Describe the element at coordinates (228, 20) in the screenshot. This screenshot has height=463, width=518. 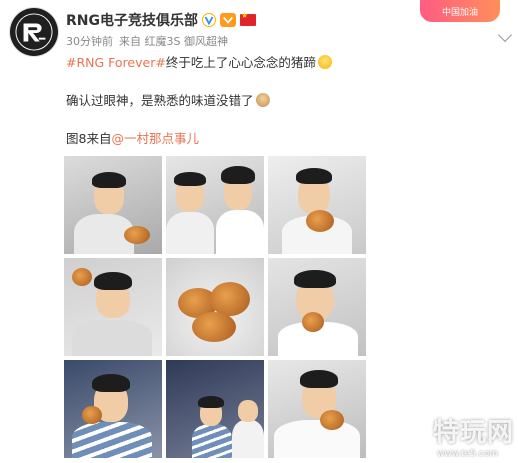
I see `vip-badge-icon` at that location.